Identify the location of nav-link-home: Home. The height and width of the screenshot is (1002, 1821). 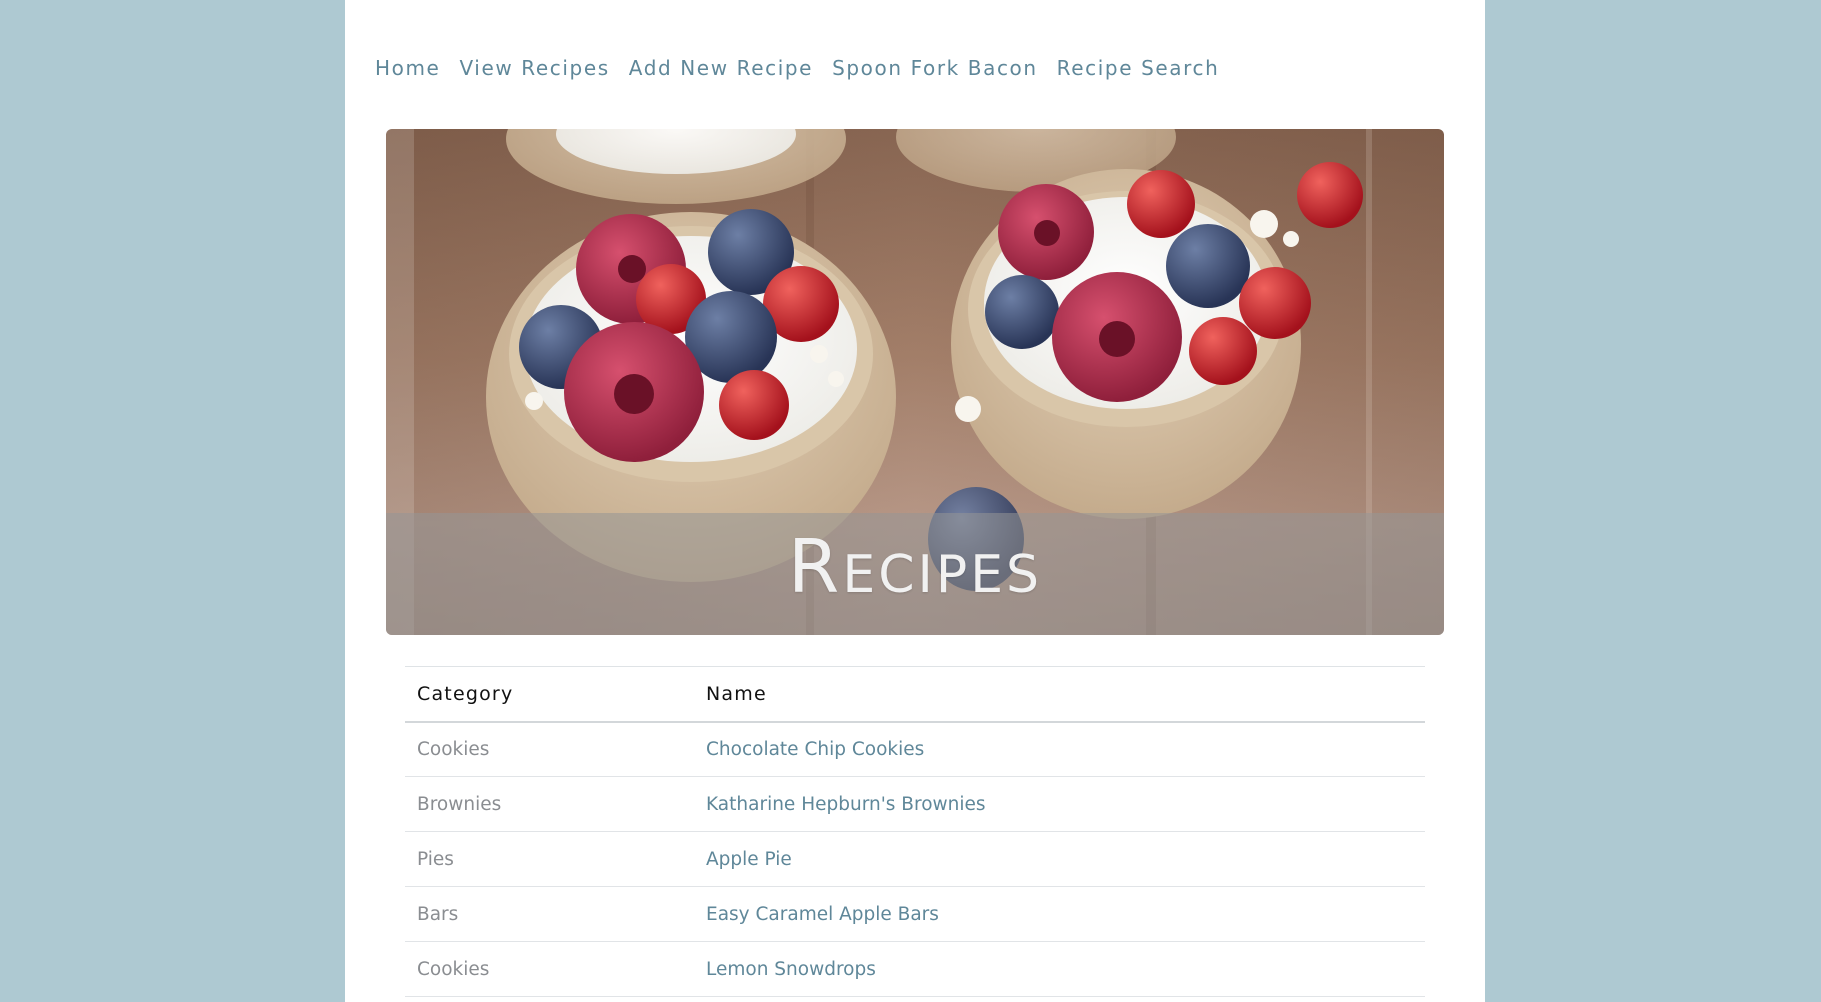
(407, 68).